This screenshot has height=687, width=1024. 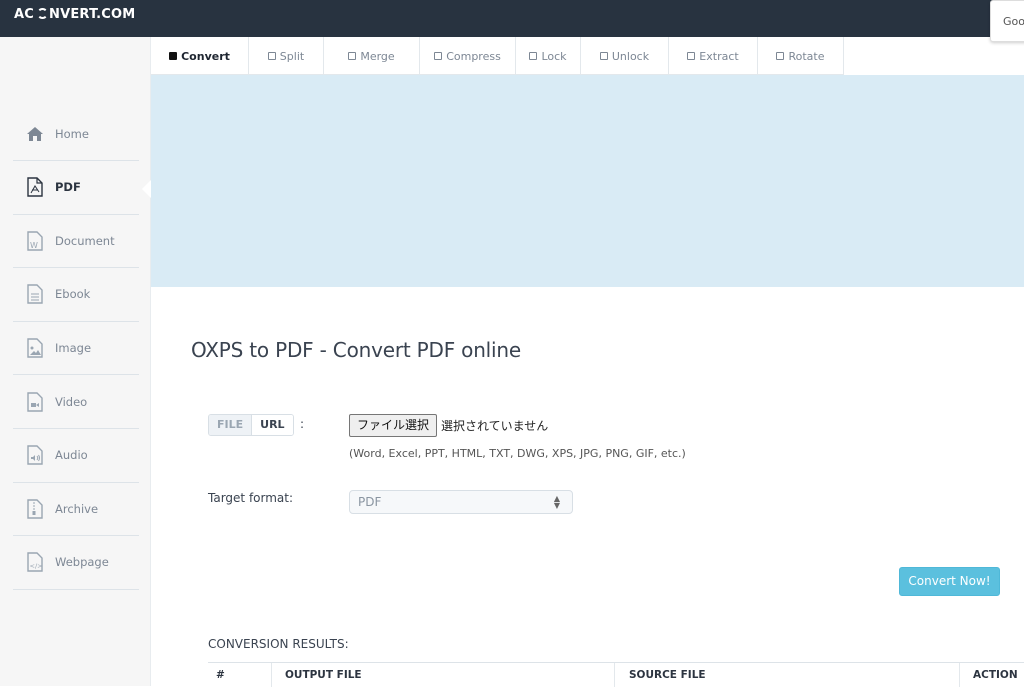 What do you see at coordinates (377, 56) in the screenshot?
I see `tab-label: Merge` at bounding box center [377, 56].